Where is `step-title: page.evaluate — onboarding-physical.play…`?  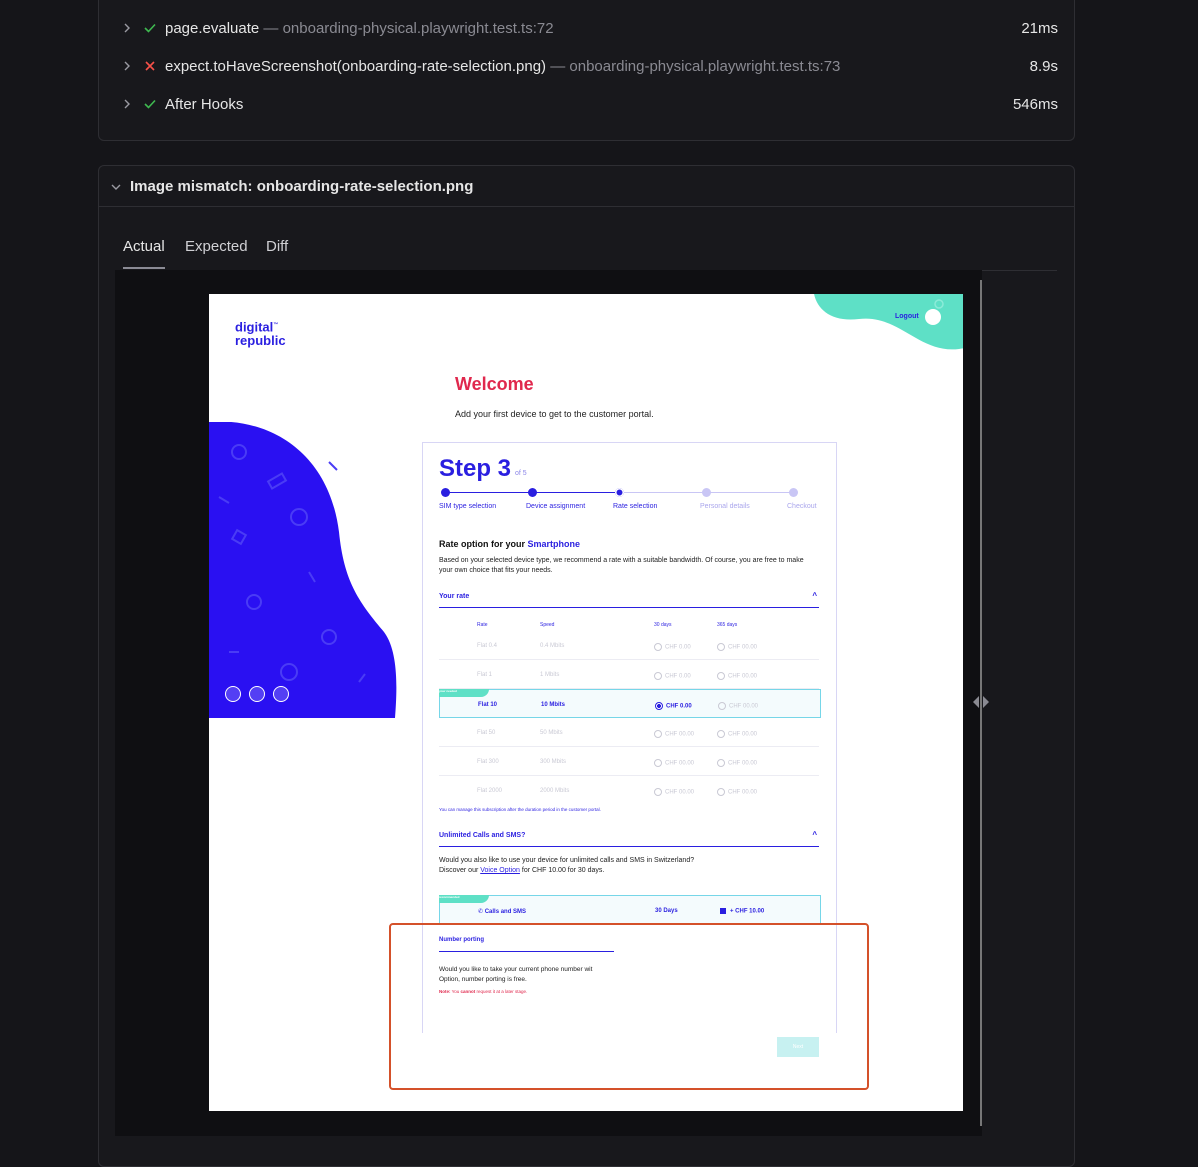
step-title: page.evaluate — onboarding-physical.play… is located at coordinates (359, 28).